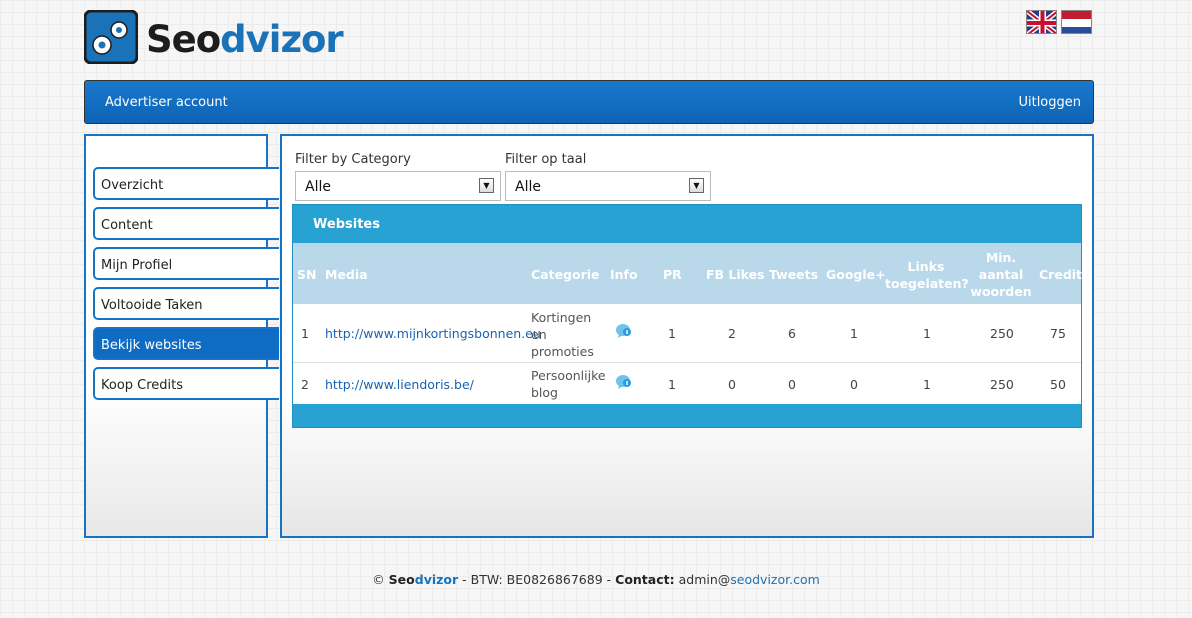  Describe the element at coordinates (353, 159) in the screenshot. I see `category-filter-label: Filter by Category` at that location.